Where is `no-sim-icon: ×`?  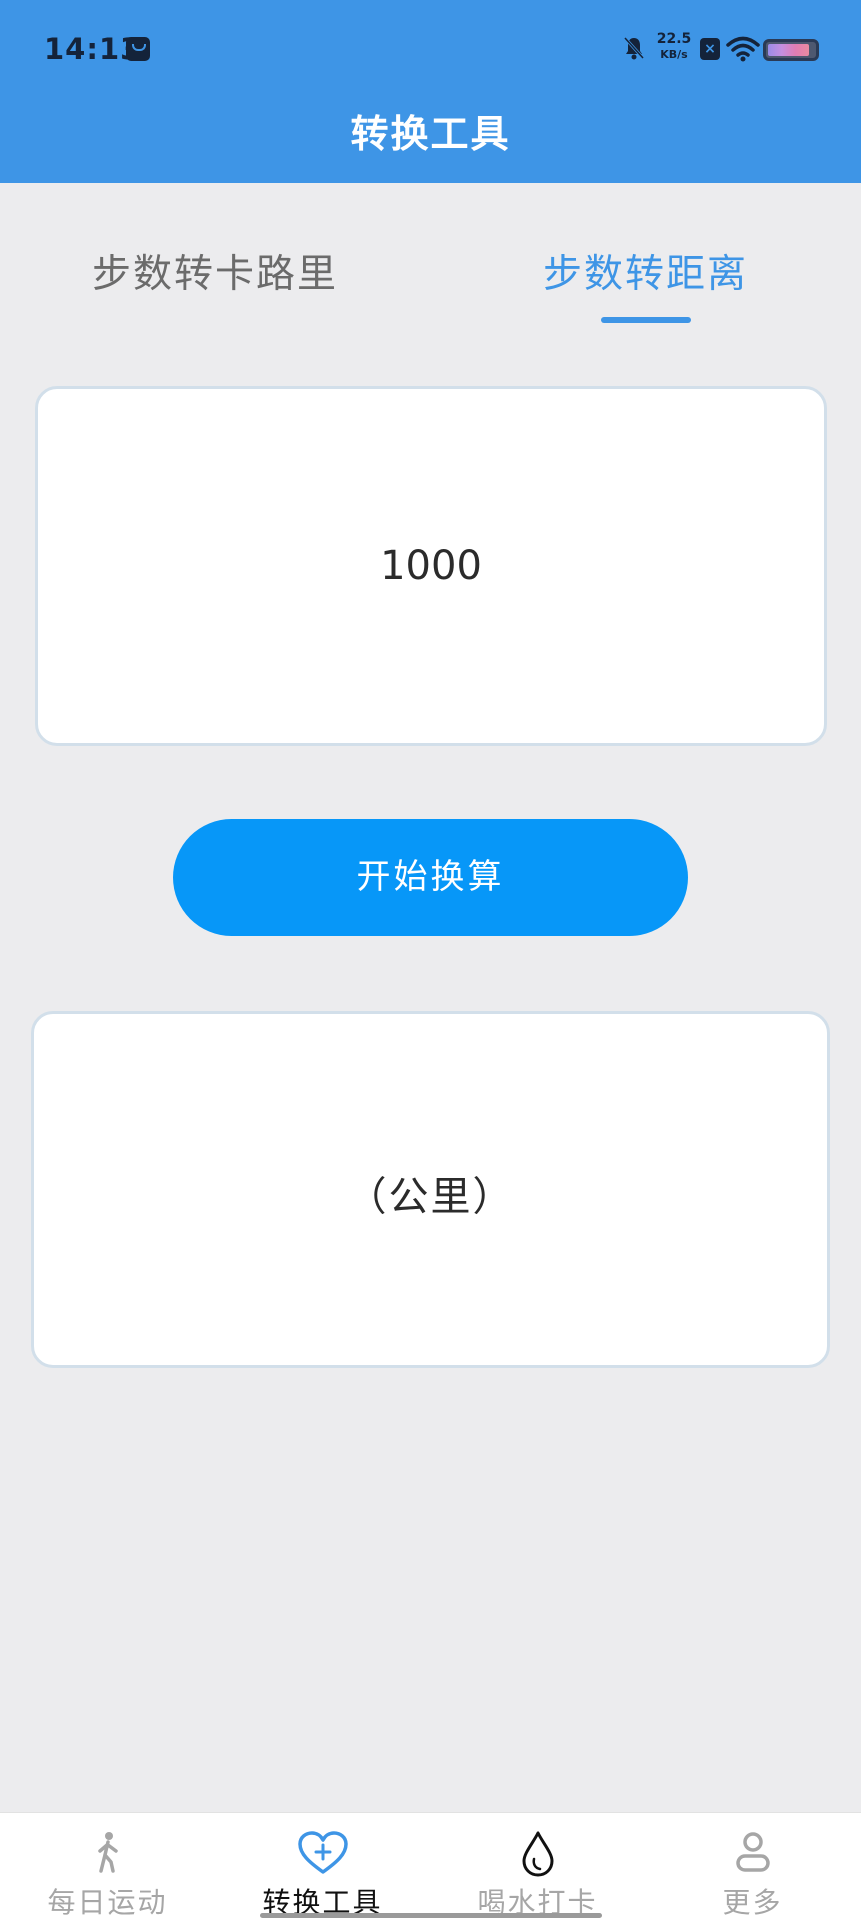 no-sim-icon: × is located at coordinates (710, 49).